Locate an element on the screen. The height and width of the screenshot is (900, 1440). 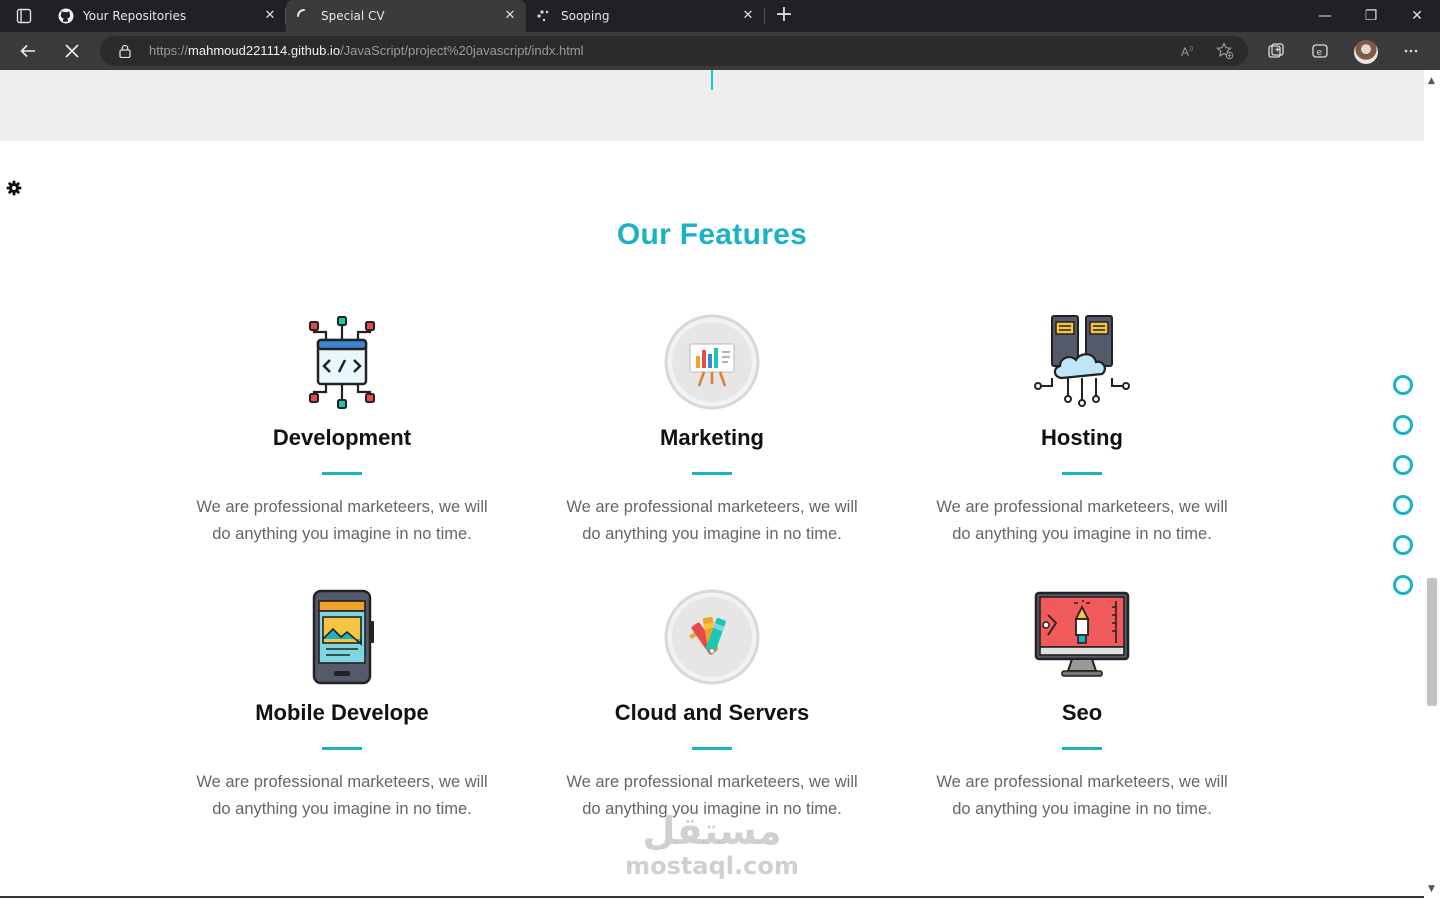
tab-actions-icon is located at coordinates (24, 16).